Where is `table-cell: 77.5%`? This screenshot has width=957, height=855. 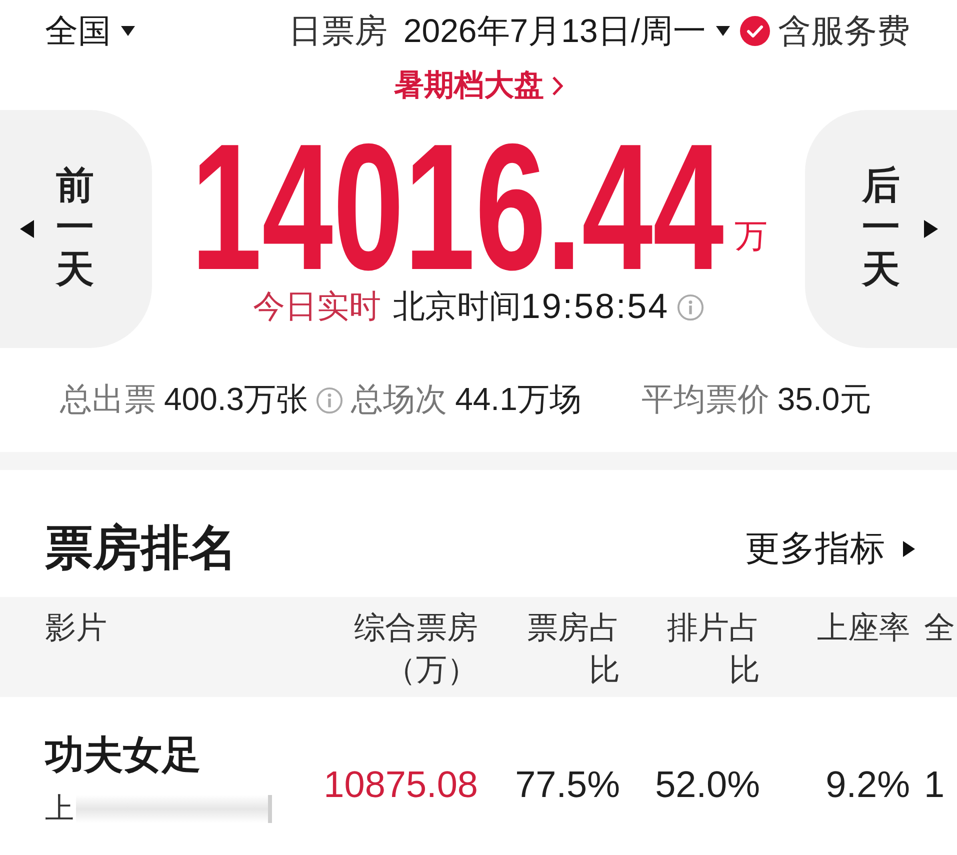 table-cell: 77.5% is located at coordinates (567, 785).